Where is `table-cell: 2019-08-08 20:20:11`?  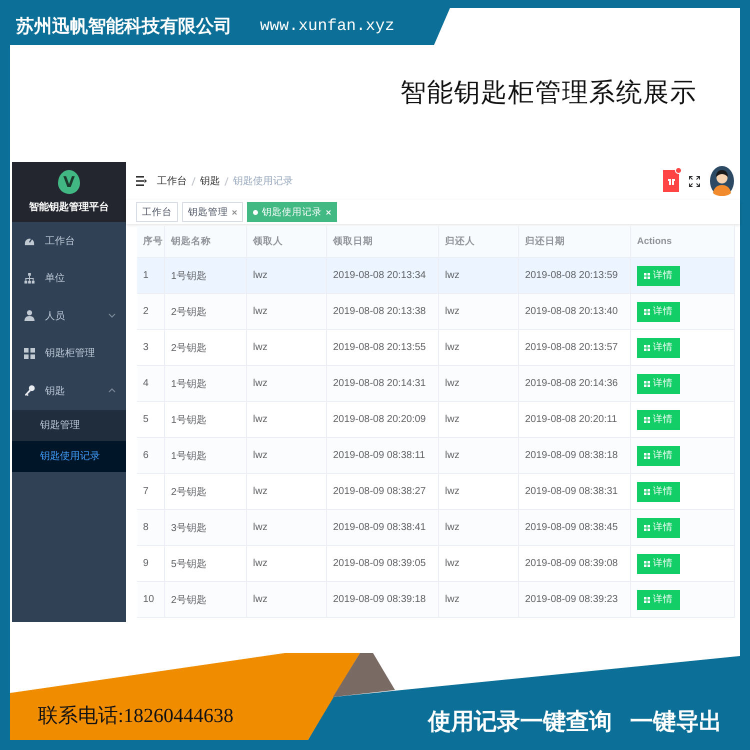 table-cell: 2019-08-08 20:20:11 is located at coordinates (575, 420).